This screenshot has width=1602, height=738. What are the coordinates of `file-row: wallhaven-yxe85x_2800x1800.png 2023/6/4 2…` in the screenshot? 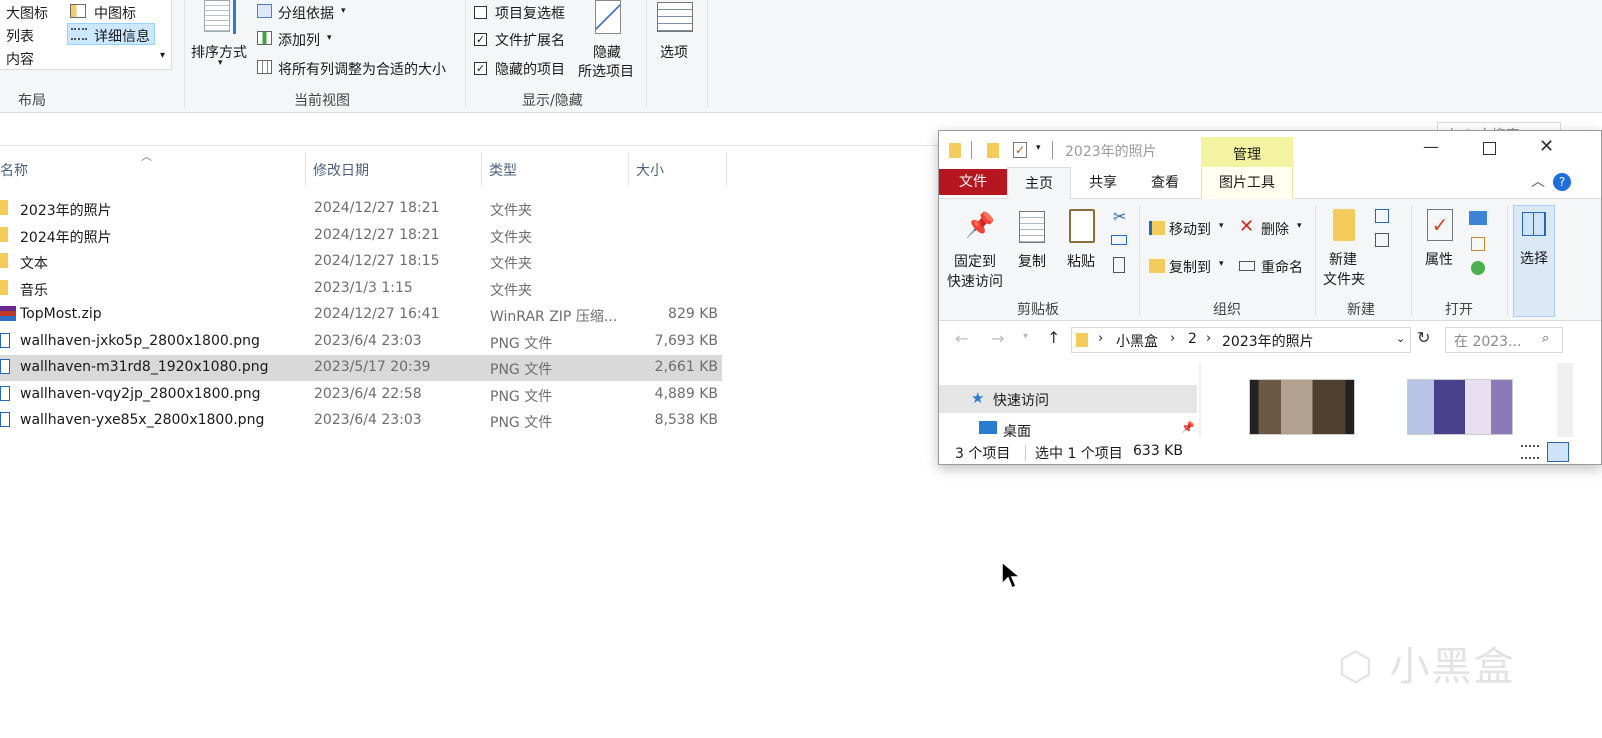 It's located at (361, 421).